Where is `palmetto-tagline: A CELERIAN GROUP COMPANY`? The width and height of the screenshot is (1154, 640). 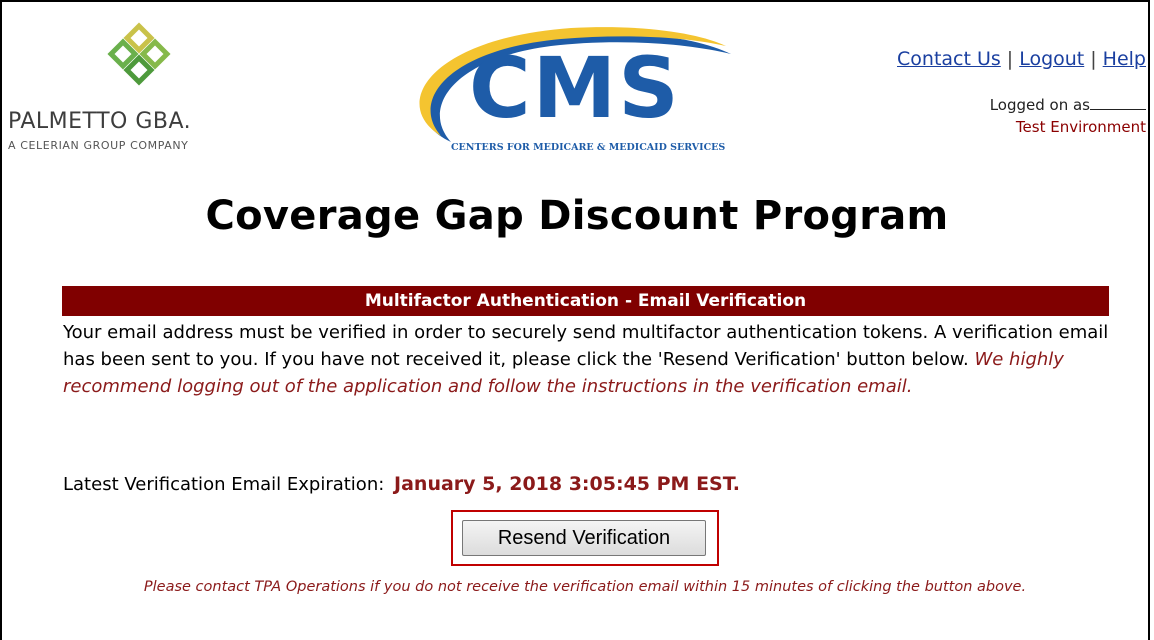
palmetto-tagline: A CELERIAN GROUP COMPANY is located at coordinates (98, 145).